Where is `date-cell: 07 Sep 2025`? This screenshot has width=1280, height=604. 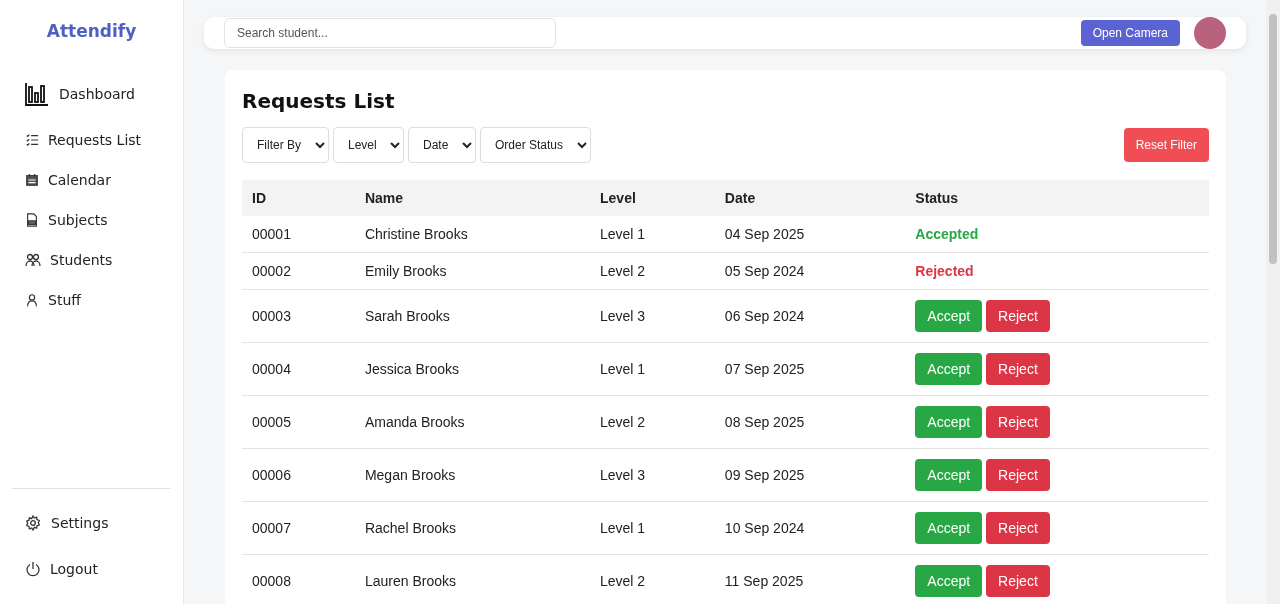 date-cell: 07 Sep 2025 is located at coordinates (810, 369).